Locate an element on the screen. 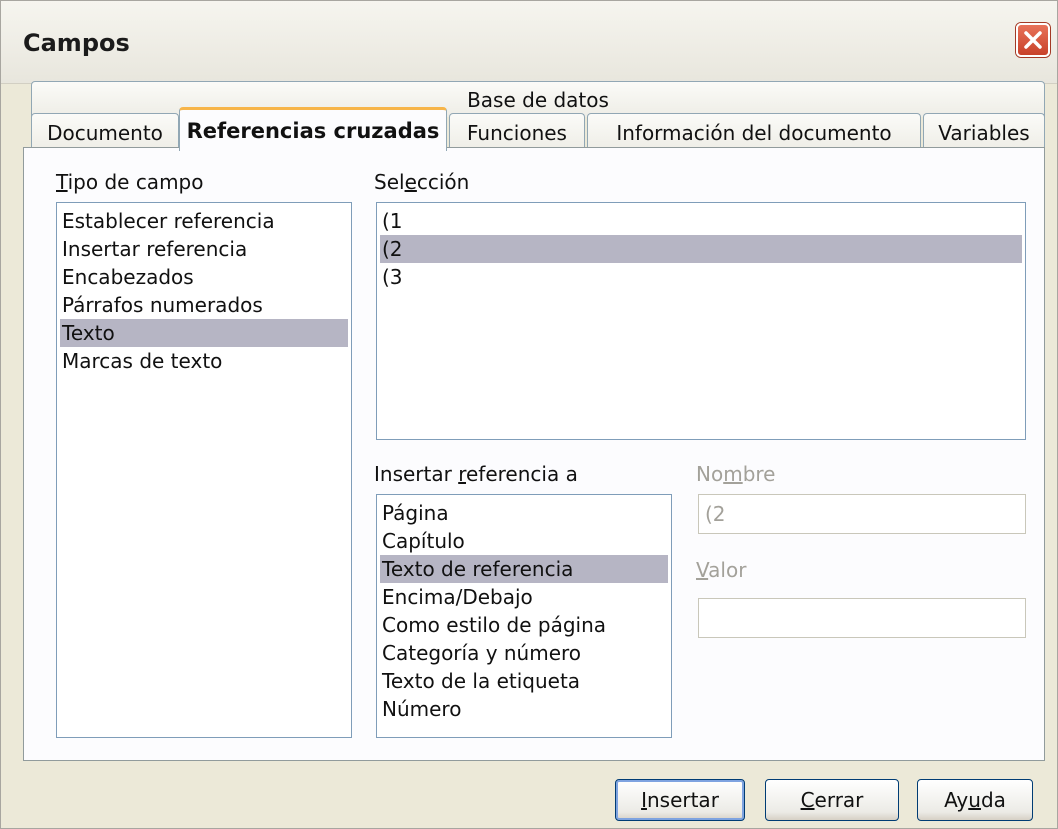 This screenshot has width=1058, height=829. insert-reference-item: Capítulo is located at coordinates (524, 541).